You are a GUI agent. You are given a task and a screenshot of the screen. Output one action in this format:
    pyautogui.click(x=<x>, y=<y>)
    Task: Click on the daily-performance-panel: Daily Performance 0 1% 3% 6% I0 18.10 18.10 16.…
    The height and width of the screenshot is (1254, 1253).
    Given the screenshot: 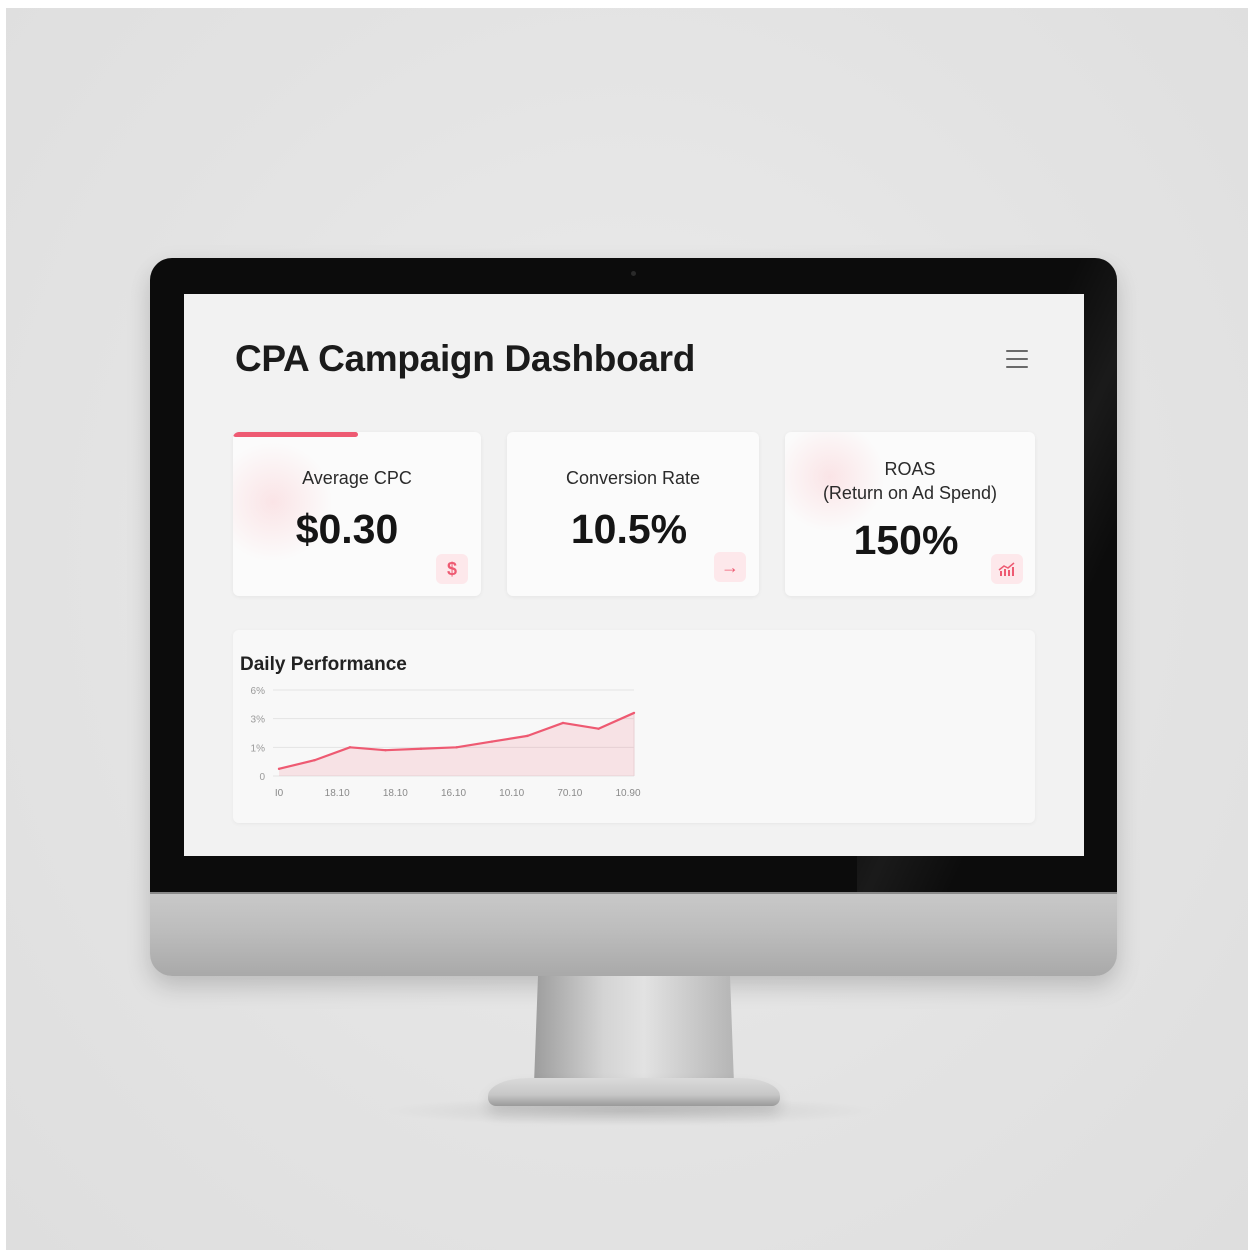 What is the action you would take?
    pyautogui.click(x=634, y=726)
    